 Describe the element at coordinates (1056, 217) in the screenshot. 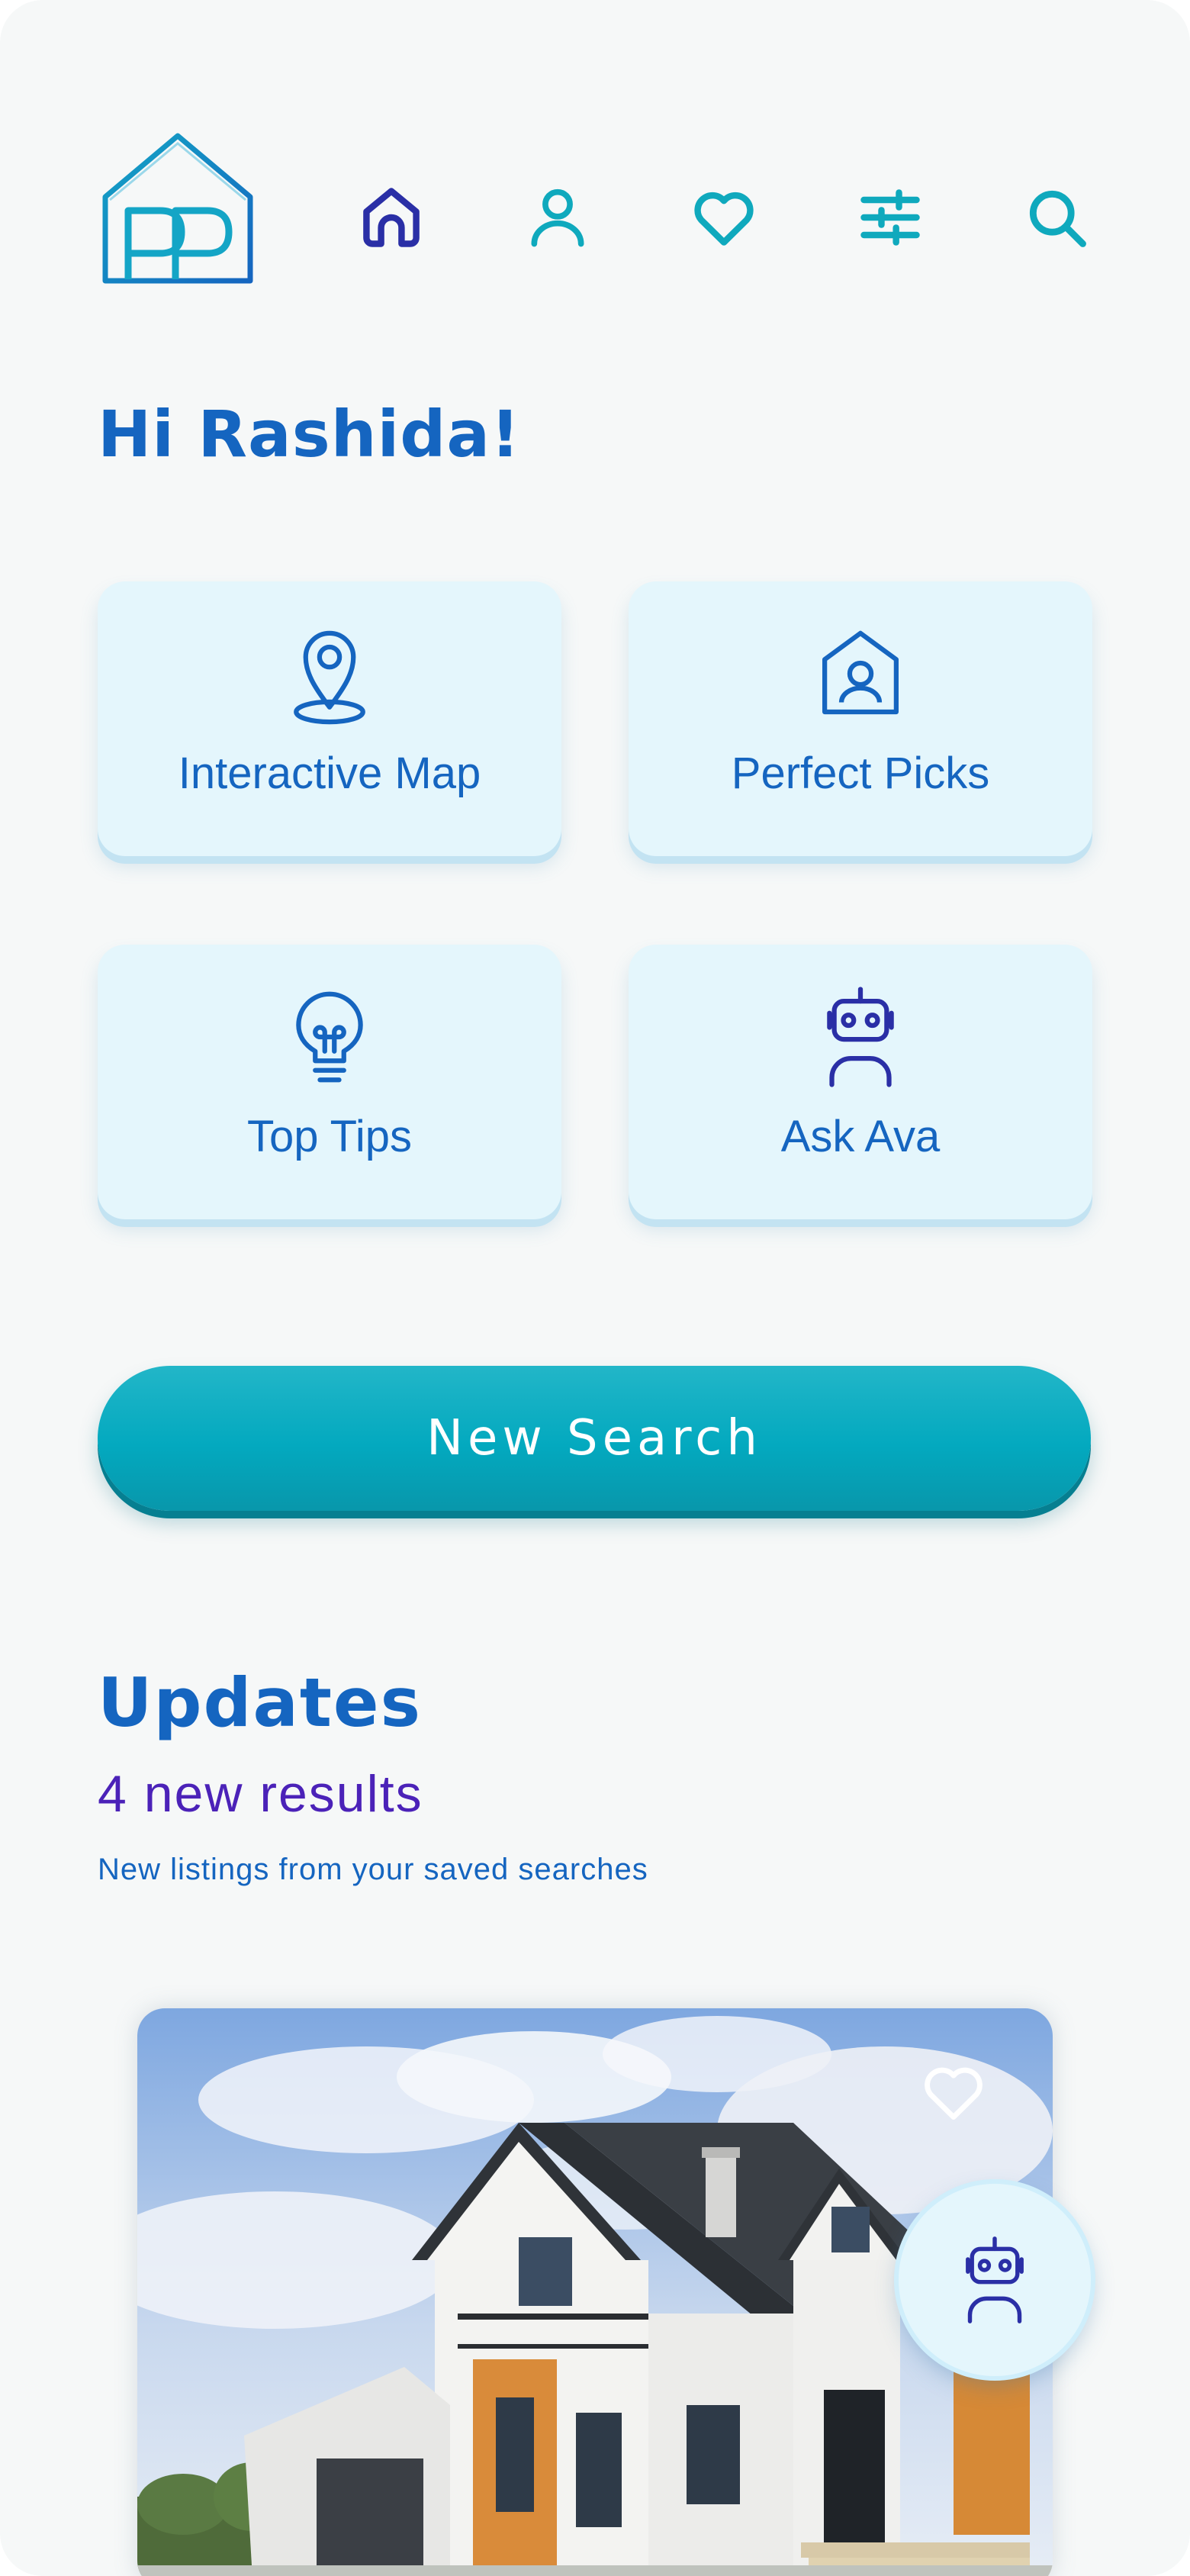

I see `nav-search-icon` at that location.